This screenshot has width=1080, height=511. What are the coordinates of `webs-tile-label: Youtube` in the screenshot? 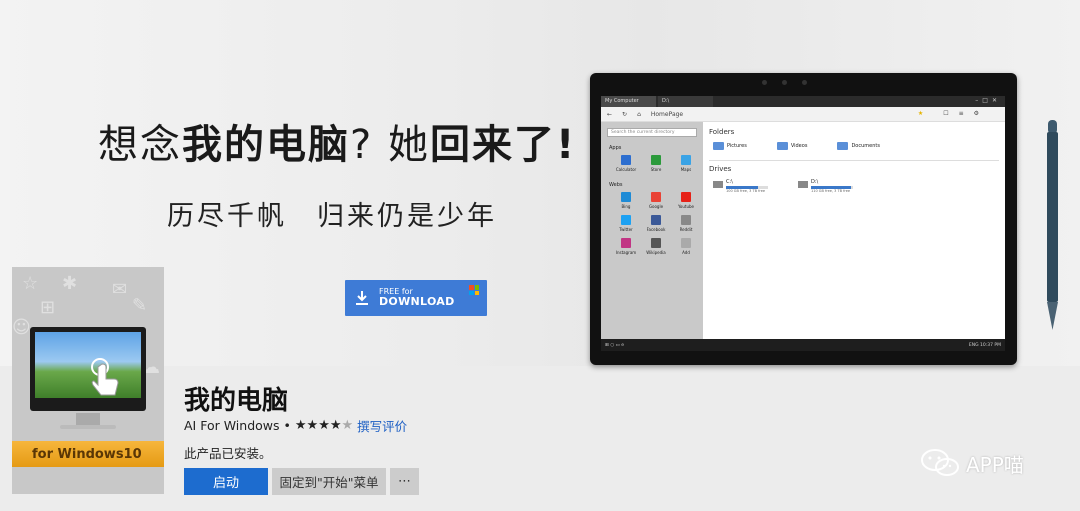 It's located at (686, 206).